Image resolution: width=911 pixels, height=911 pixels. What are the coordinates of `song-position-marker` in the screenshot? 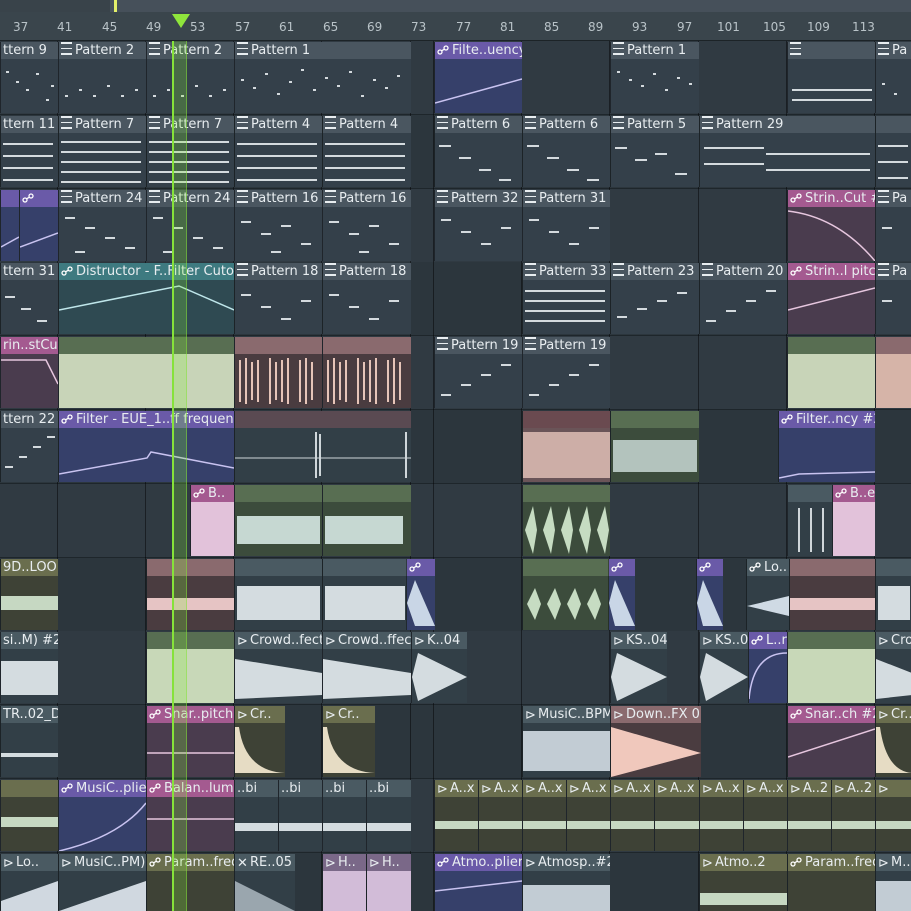 It's located at (181, 21).